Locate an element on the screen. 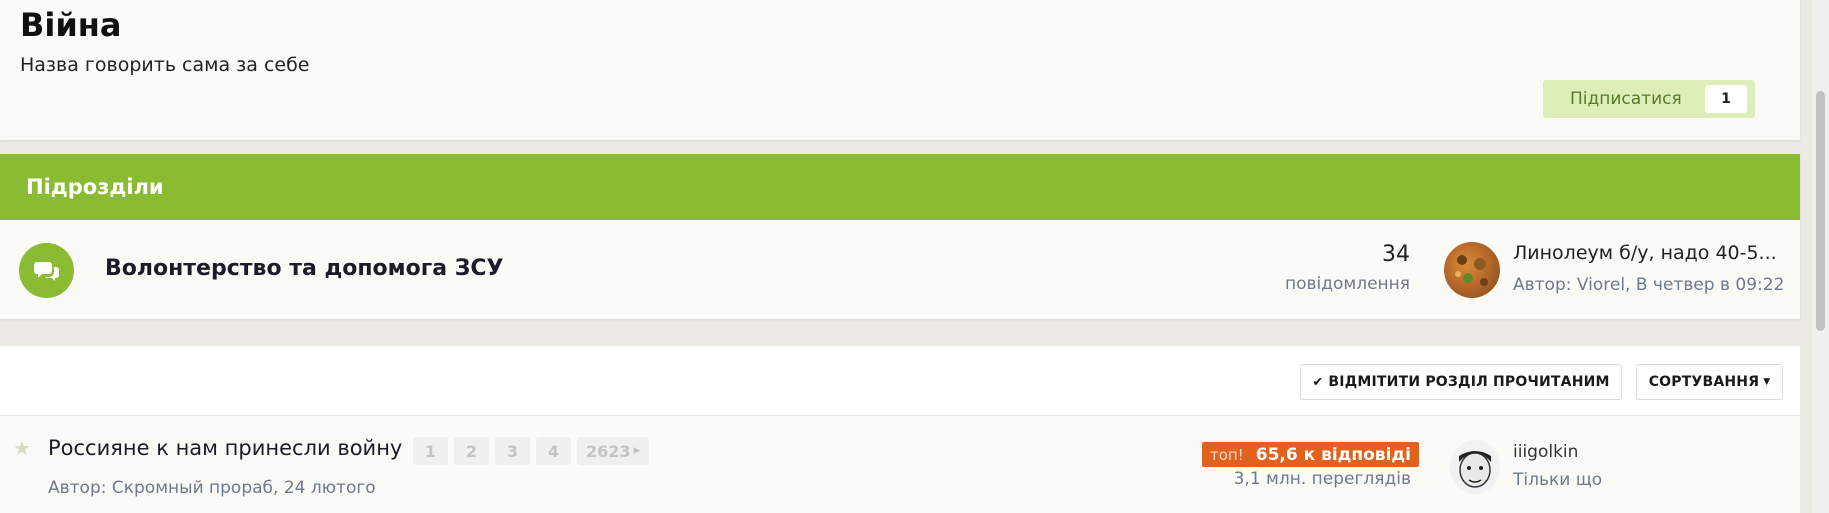 The height and width of the screenshot is (513, 1829). view-count: 3,1 млн. переглядів is located at coordinates (1322, 479).